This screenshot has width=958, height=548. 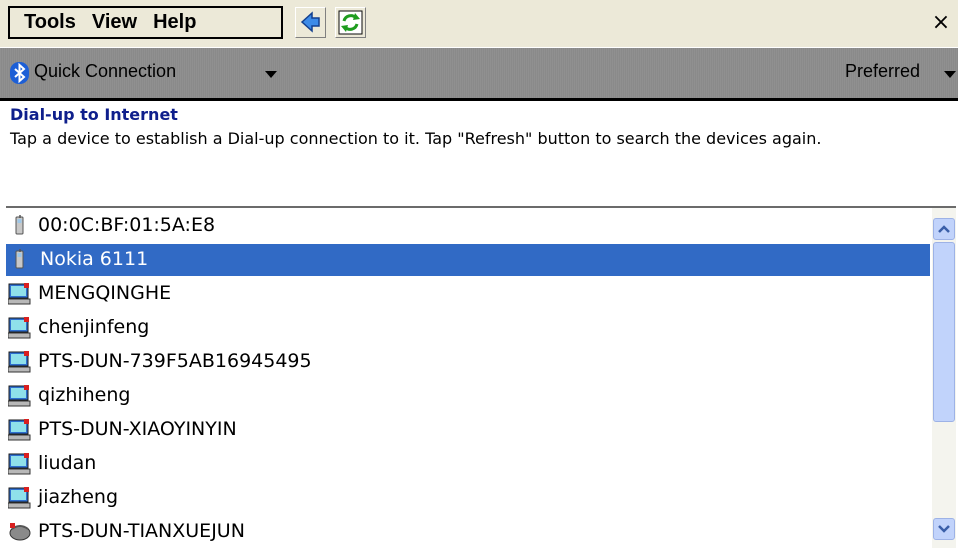 I want to click on device-row: qizhiheng, so click(x=468, y=396).